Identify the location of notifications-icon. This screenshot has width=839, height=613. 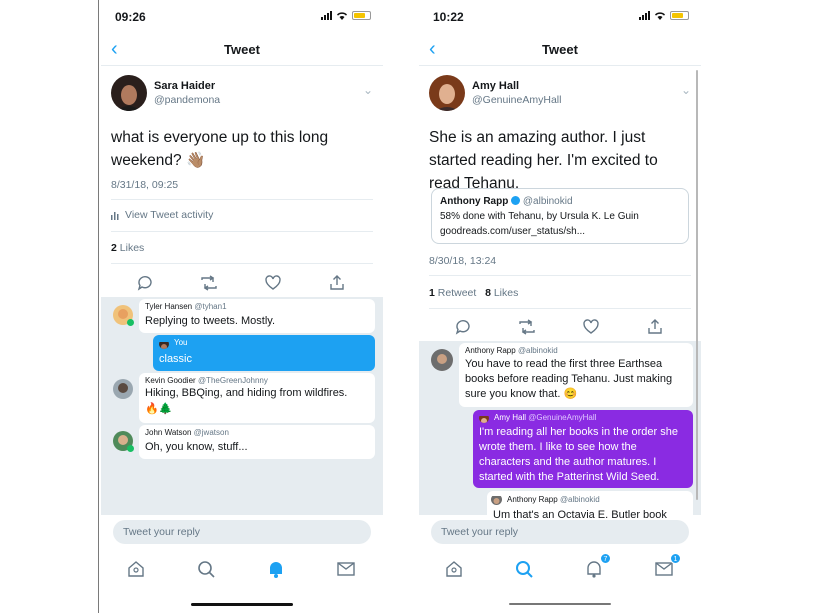
(276, 569).